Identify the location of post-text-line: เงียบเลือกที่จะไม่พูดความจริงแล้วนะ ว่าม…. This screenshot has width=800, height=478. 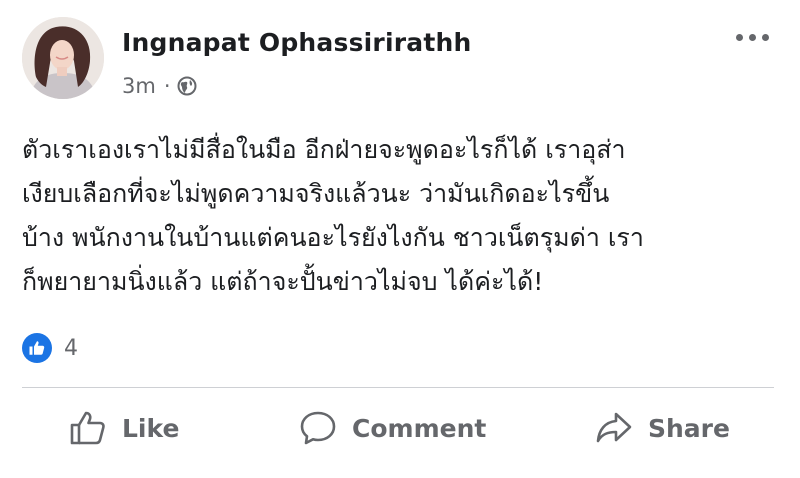
(316, 193).